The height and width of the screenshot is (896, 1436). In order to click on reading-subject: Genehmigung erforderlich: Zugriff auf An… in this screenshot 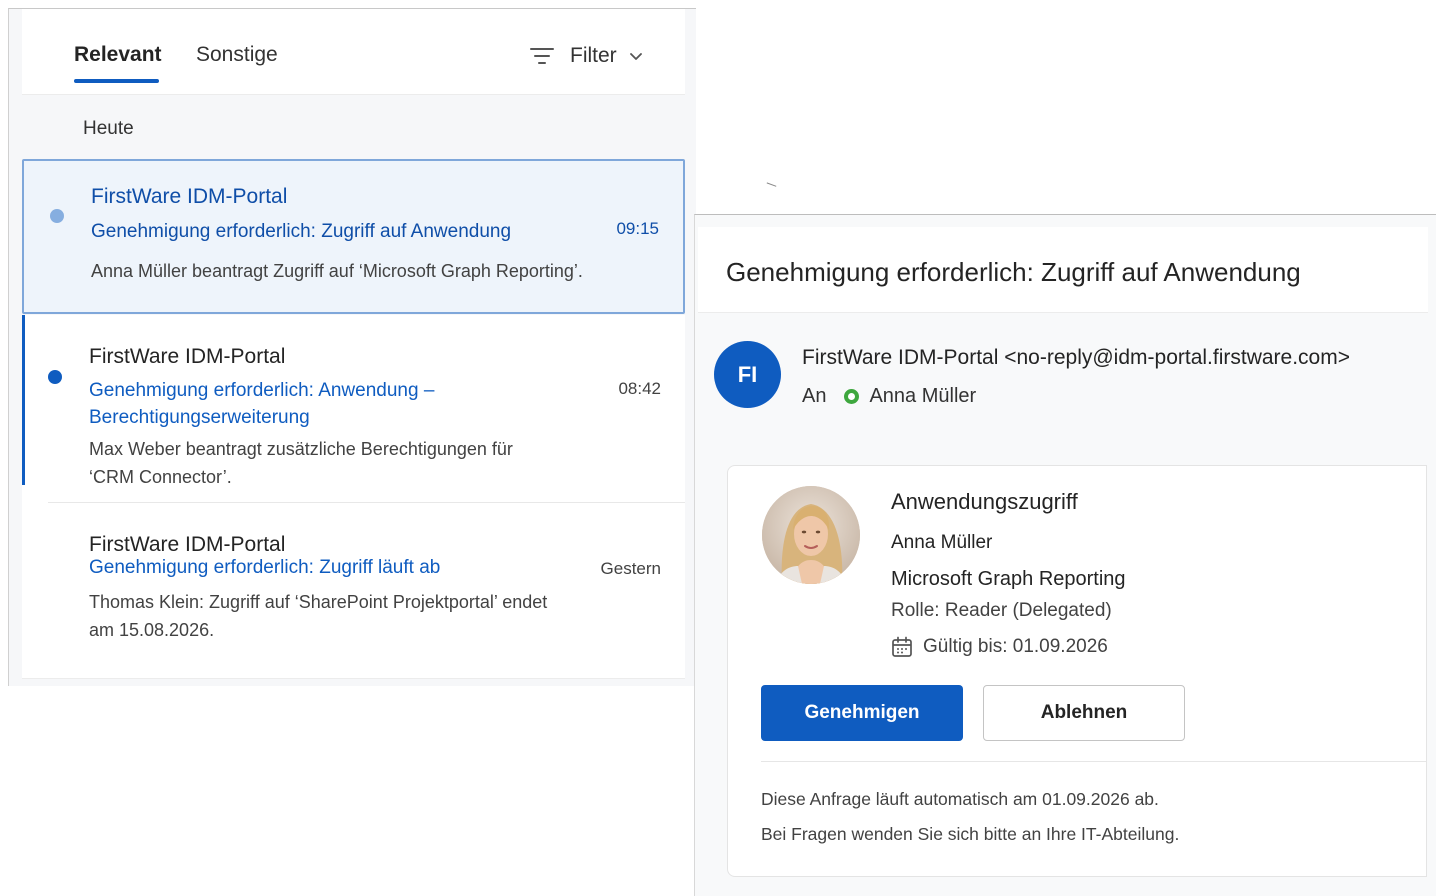, I will do `click(1013, 272)`.